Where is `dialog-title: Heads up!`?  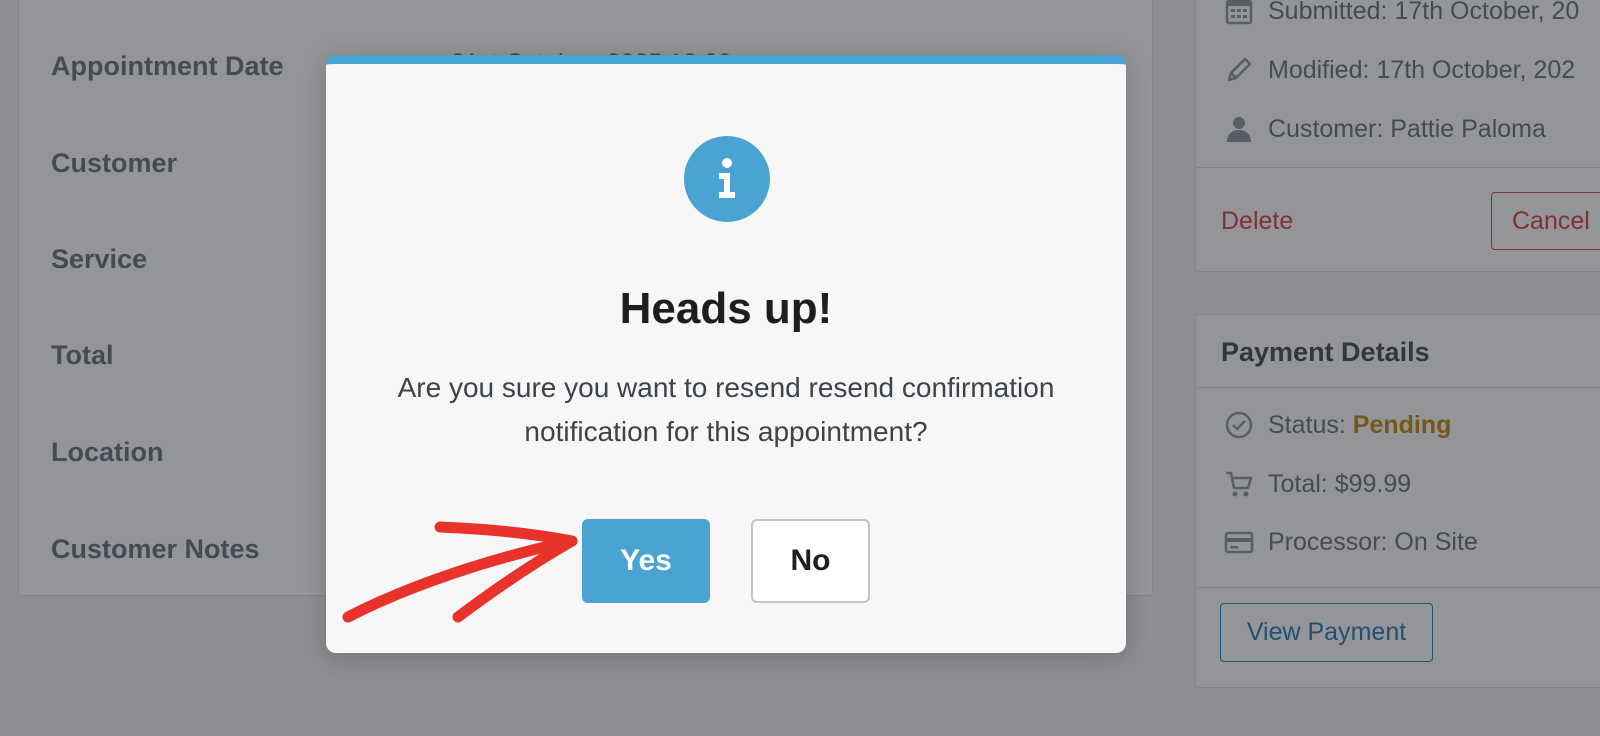
dialog-title: Heads up! is located at coordinates (726, 308).